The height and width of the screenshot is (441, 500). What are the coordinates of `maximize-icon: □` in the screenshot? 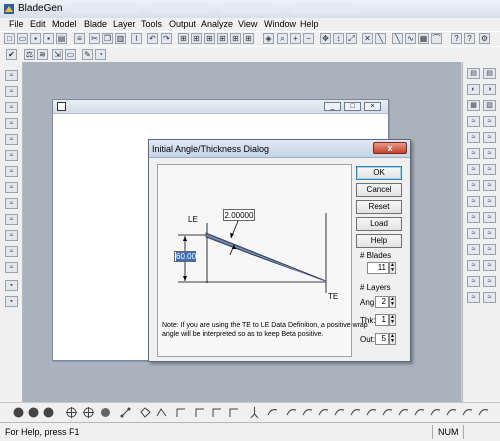 It's located at (352, 106).